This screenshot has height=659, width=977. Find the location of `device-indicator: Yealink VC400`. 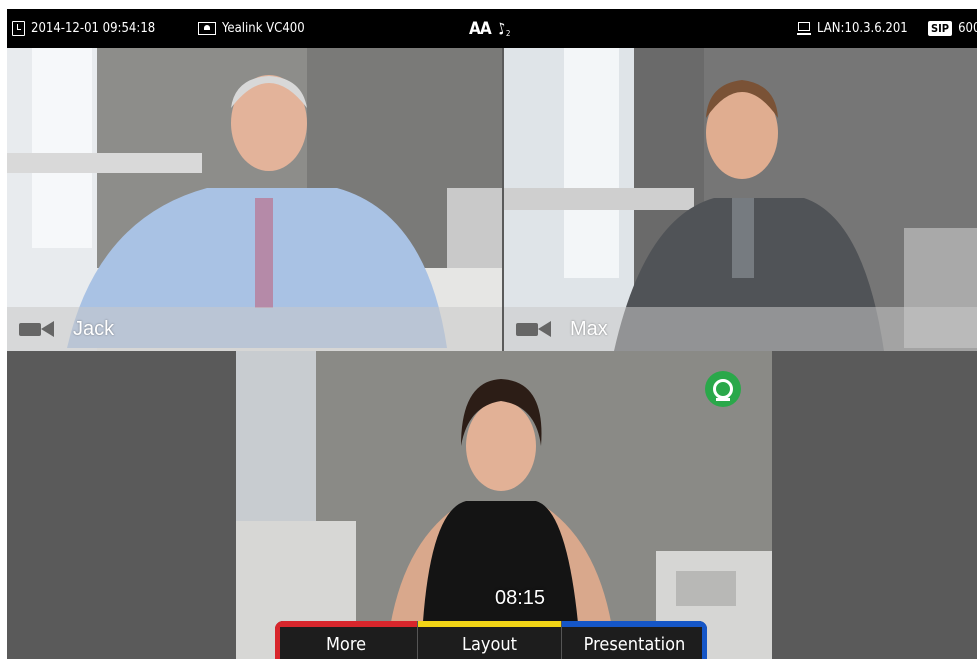

device-indicator: Yealink VC400 is located at coordinates (251, 28).